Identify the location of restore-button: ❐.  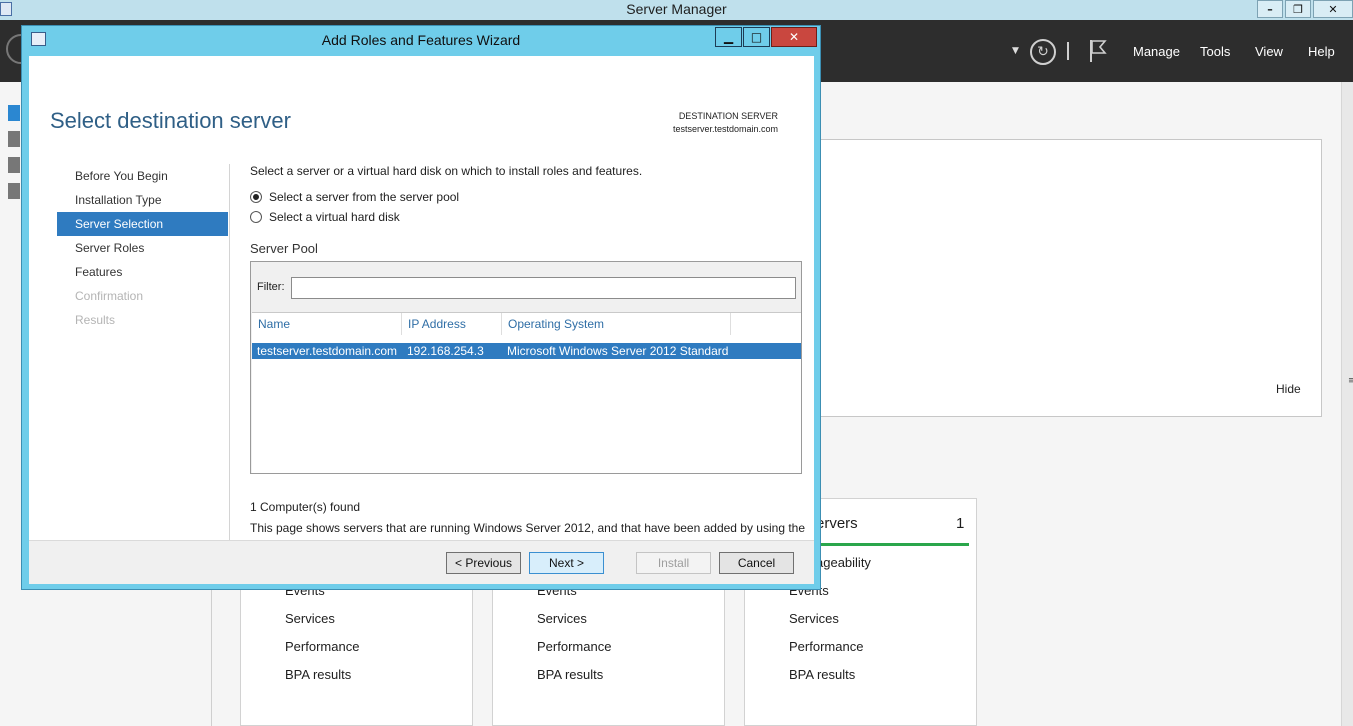
(1298, 9).